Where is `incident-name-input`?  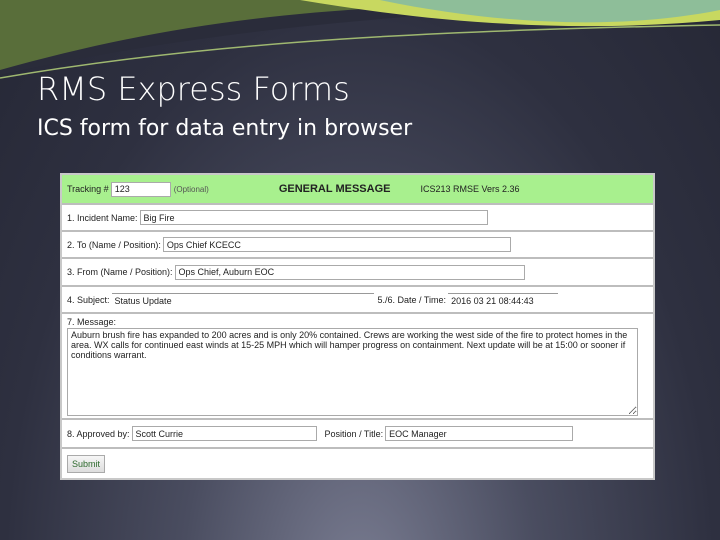 incident-name-input is located at coordinates (313, 217).